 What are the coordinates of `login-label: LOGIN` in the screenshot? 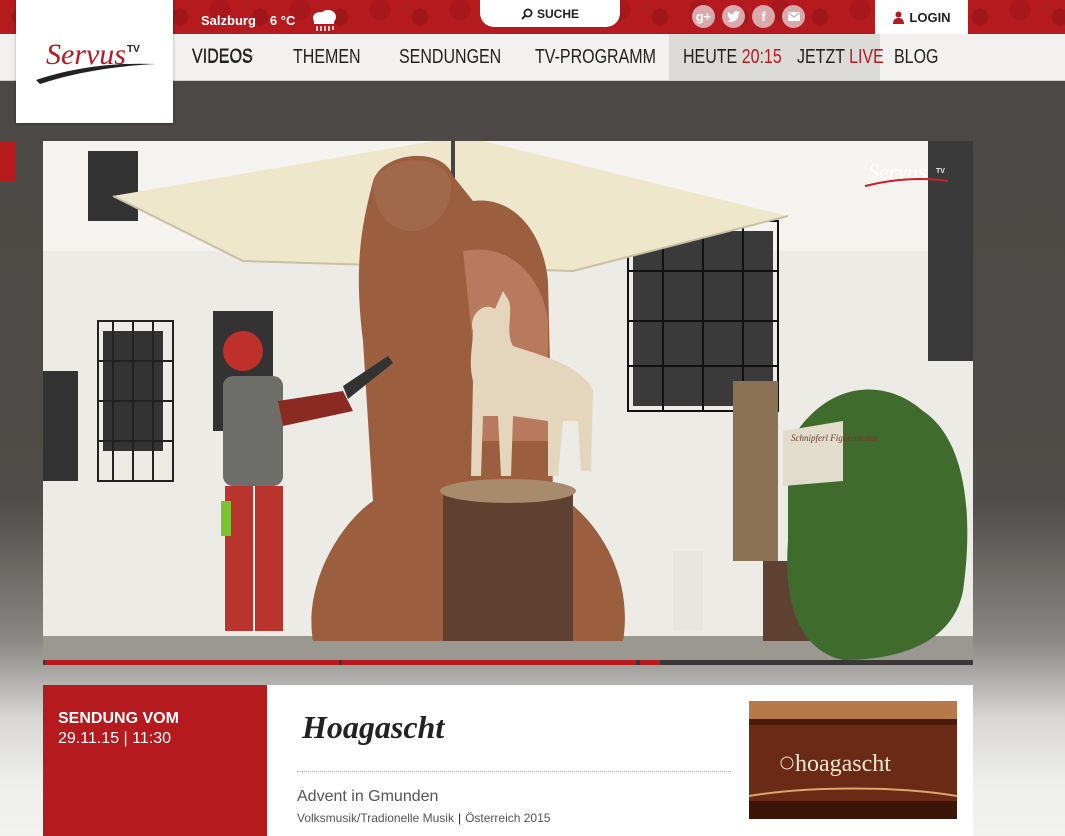 It's located at (930, 17).